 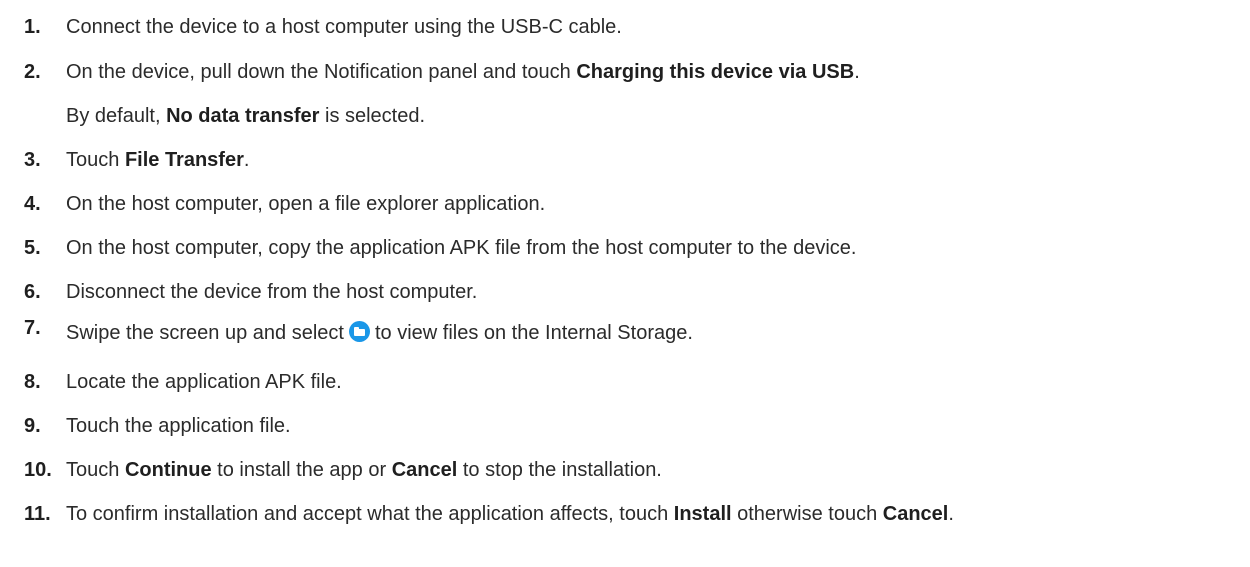 I want to click on step-number: 8., so click(x=32, y=382).